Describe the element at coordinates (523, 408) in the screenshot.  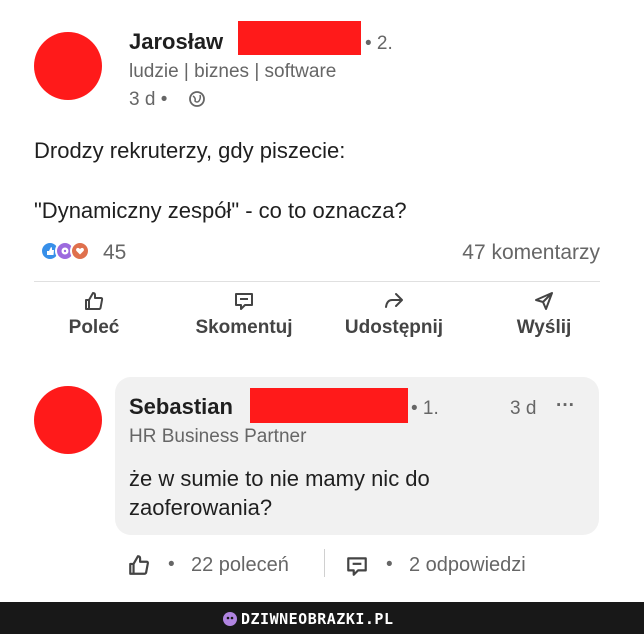
I see `comment-timestamp: 3 d` at that location.